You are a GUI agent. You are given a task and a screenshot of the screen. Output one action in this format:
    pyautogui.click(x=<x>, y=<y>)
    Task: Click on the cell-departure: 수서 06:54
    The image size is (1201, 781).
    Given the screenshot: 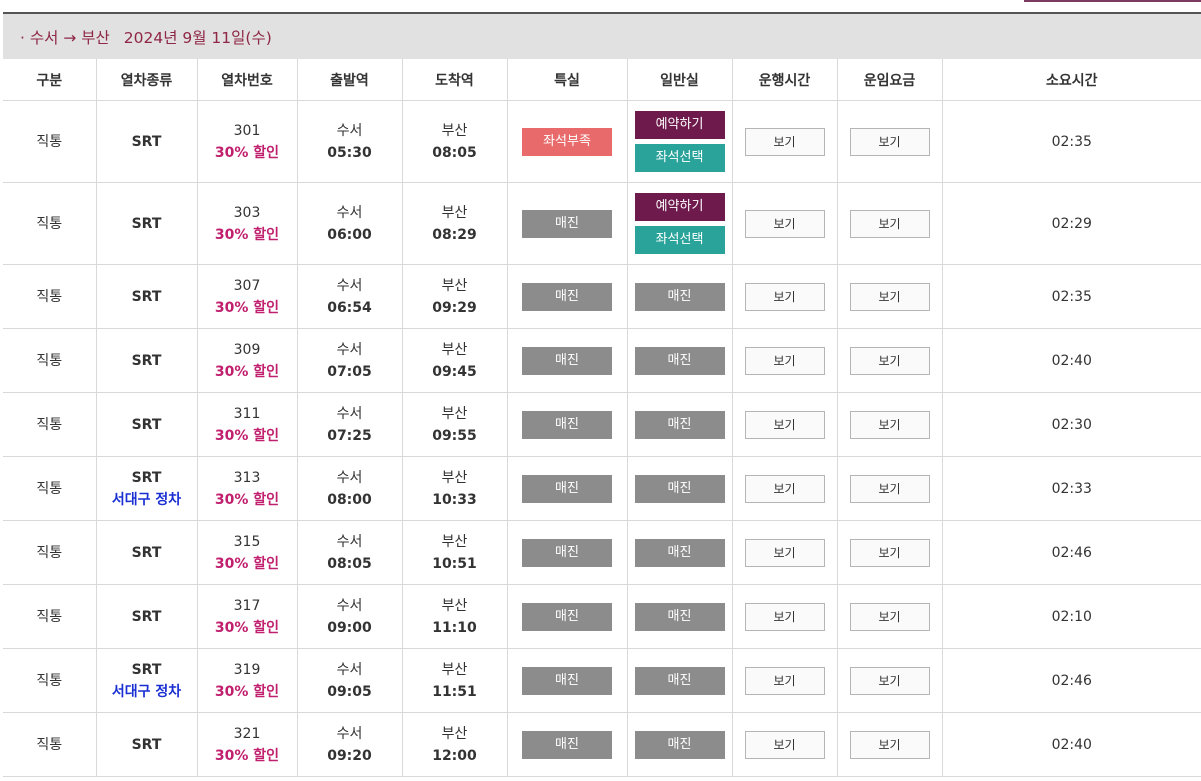 What is the action you would take?
    pyautogui.click(x=350, y=296)
    